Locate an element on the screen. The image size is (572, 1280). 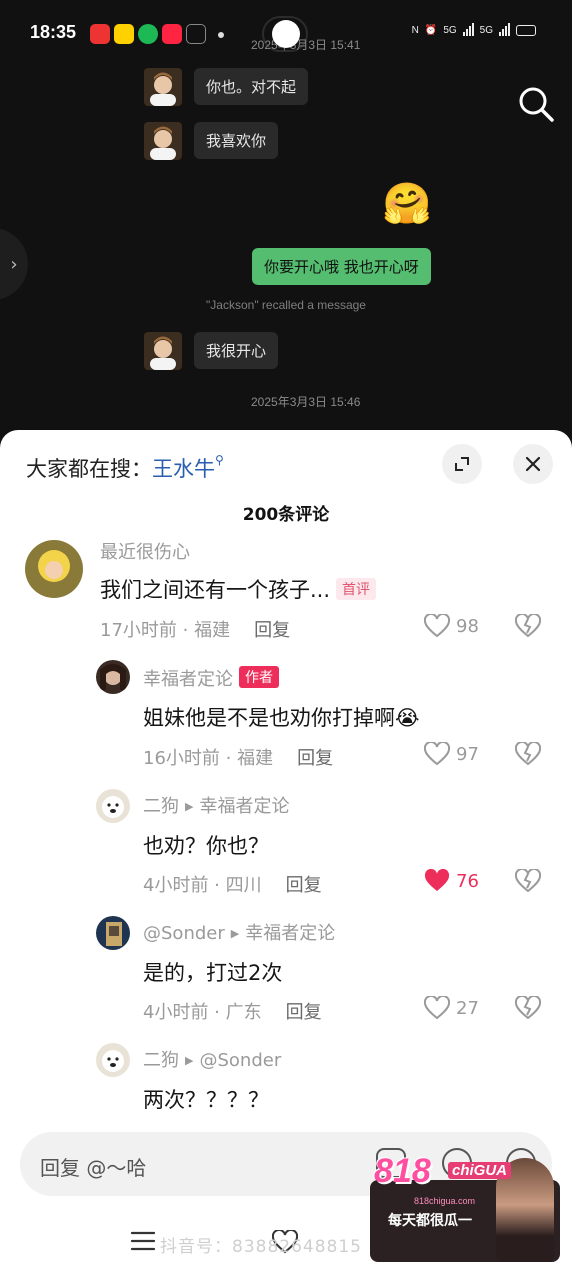
comment-meta: 17小时前 · 福建 回复 is located at coordinates (195, 629).